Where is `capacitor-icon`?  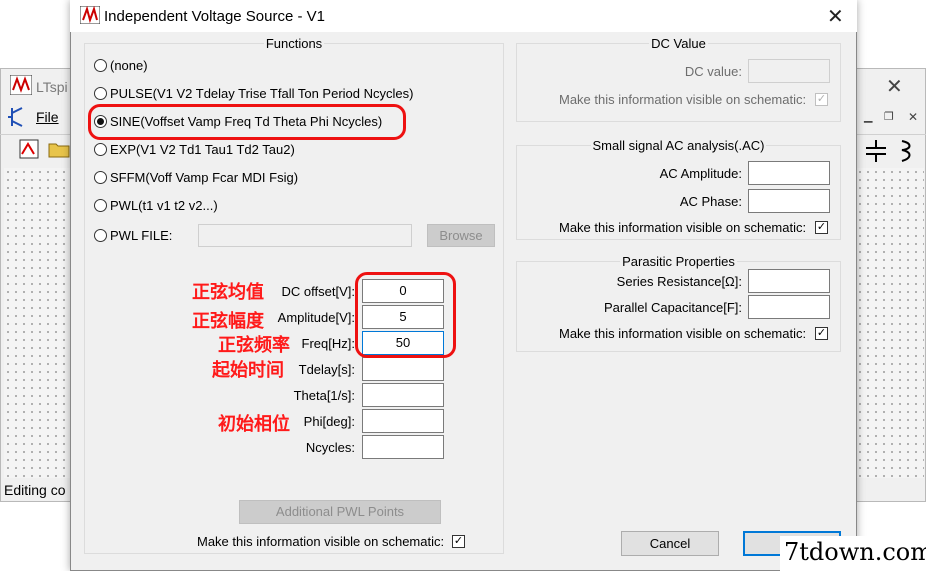 capacitor-icon is located at coordinates (876, 152).